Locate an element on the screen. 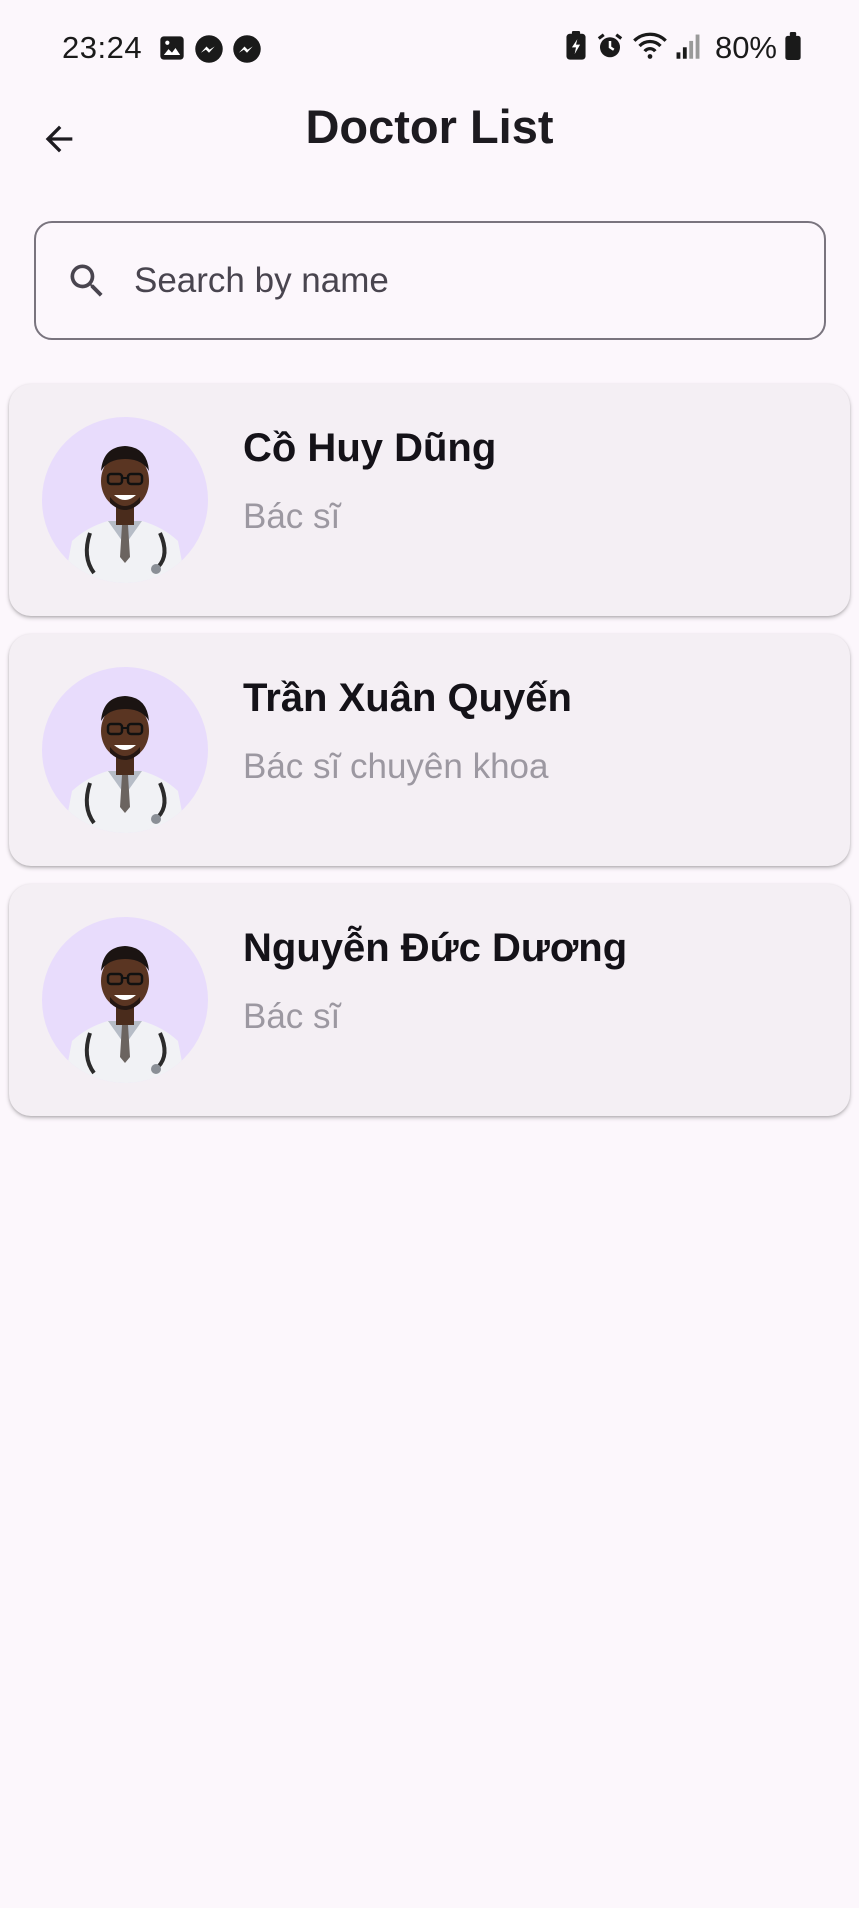  system-icons: 80% is located at coordinates (683, 48).